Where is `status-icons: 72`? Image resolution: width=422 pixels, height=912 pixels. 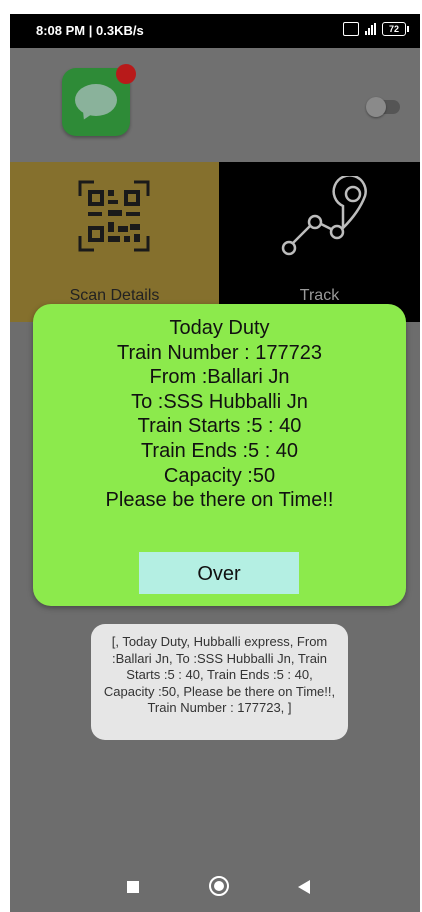
status-icons: 72 is located at coordinates (376, 29).